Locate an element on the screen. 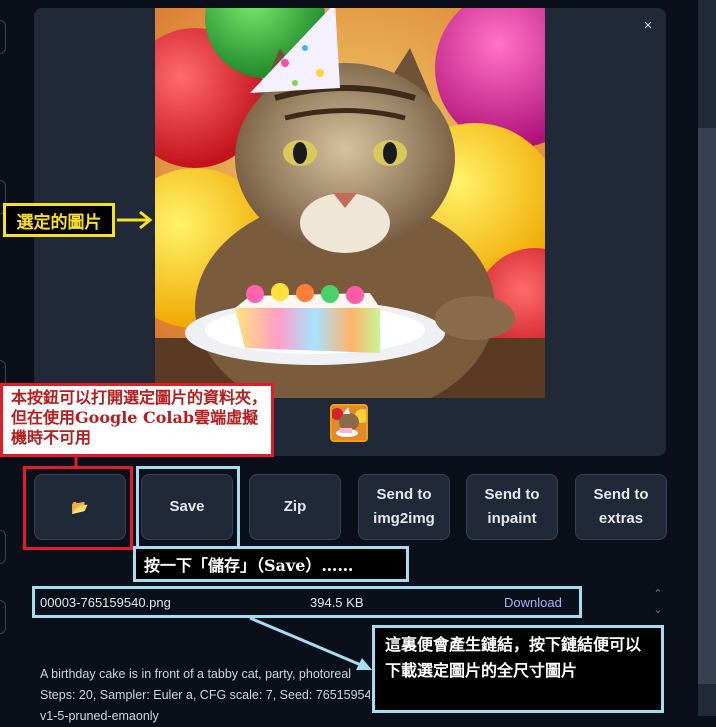  thumbnail is located at coordinates (349, 423).